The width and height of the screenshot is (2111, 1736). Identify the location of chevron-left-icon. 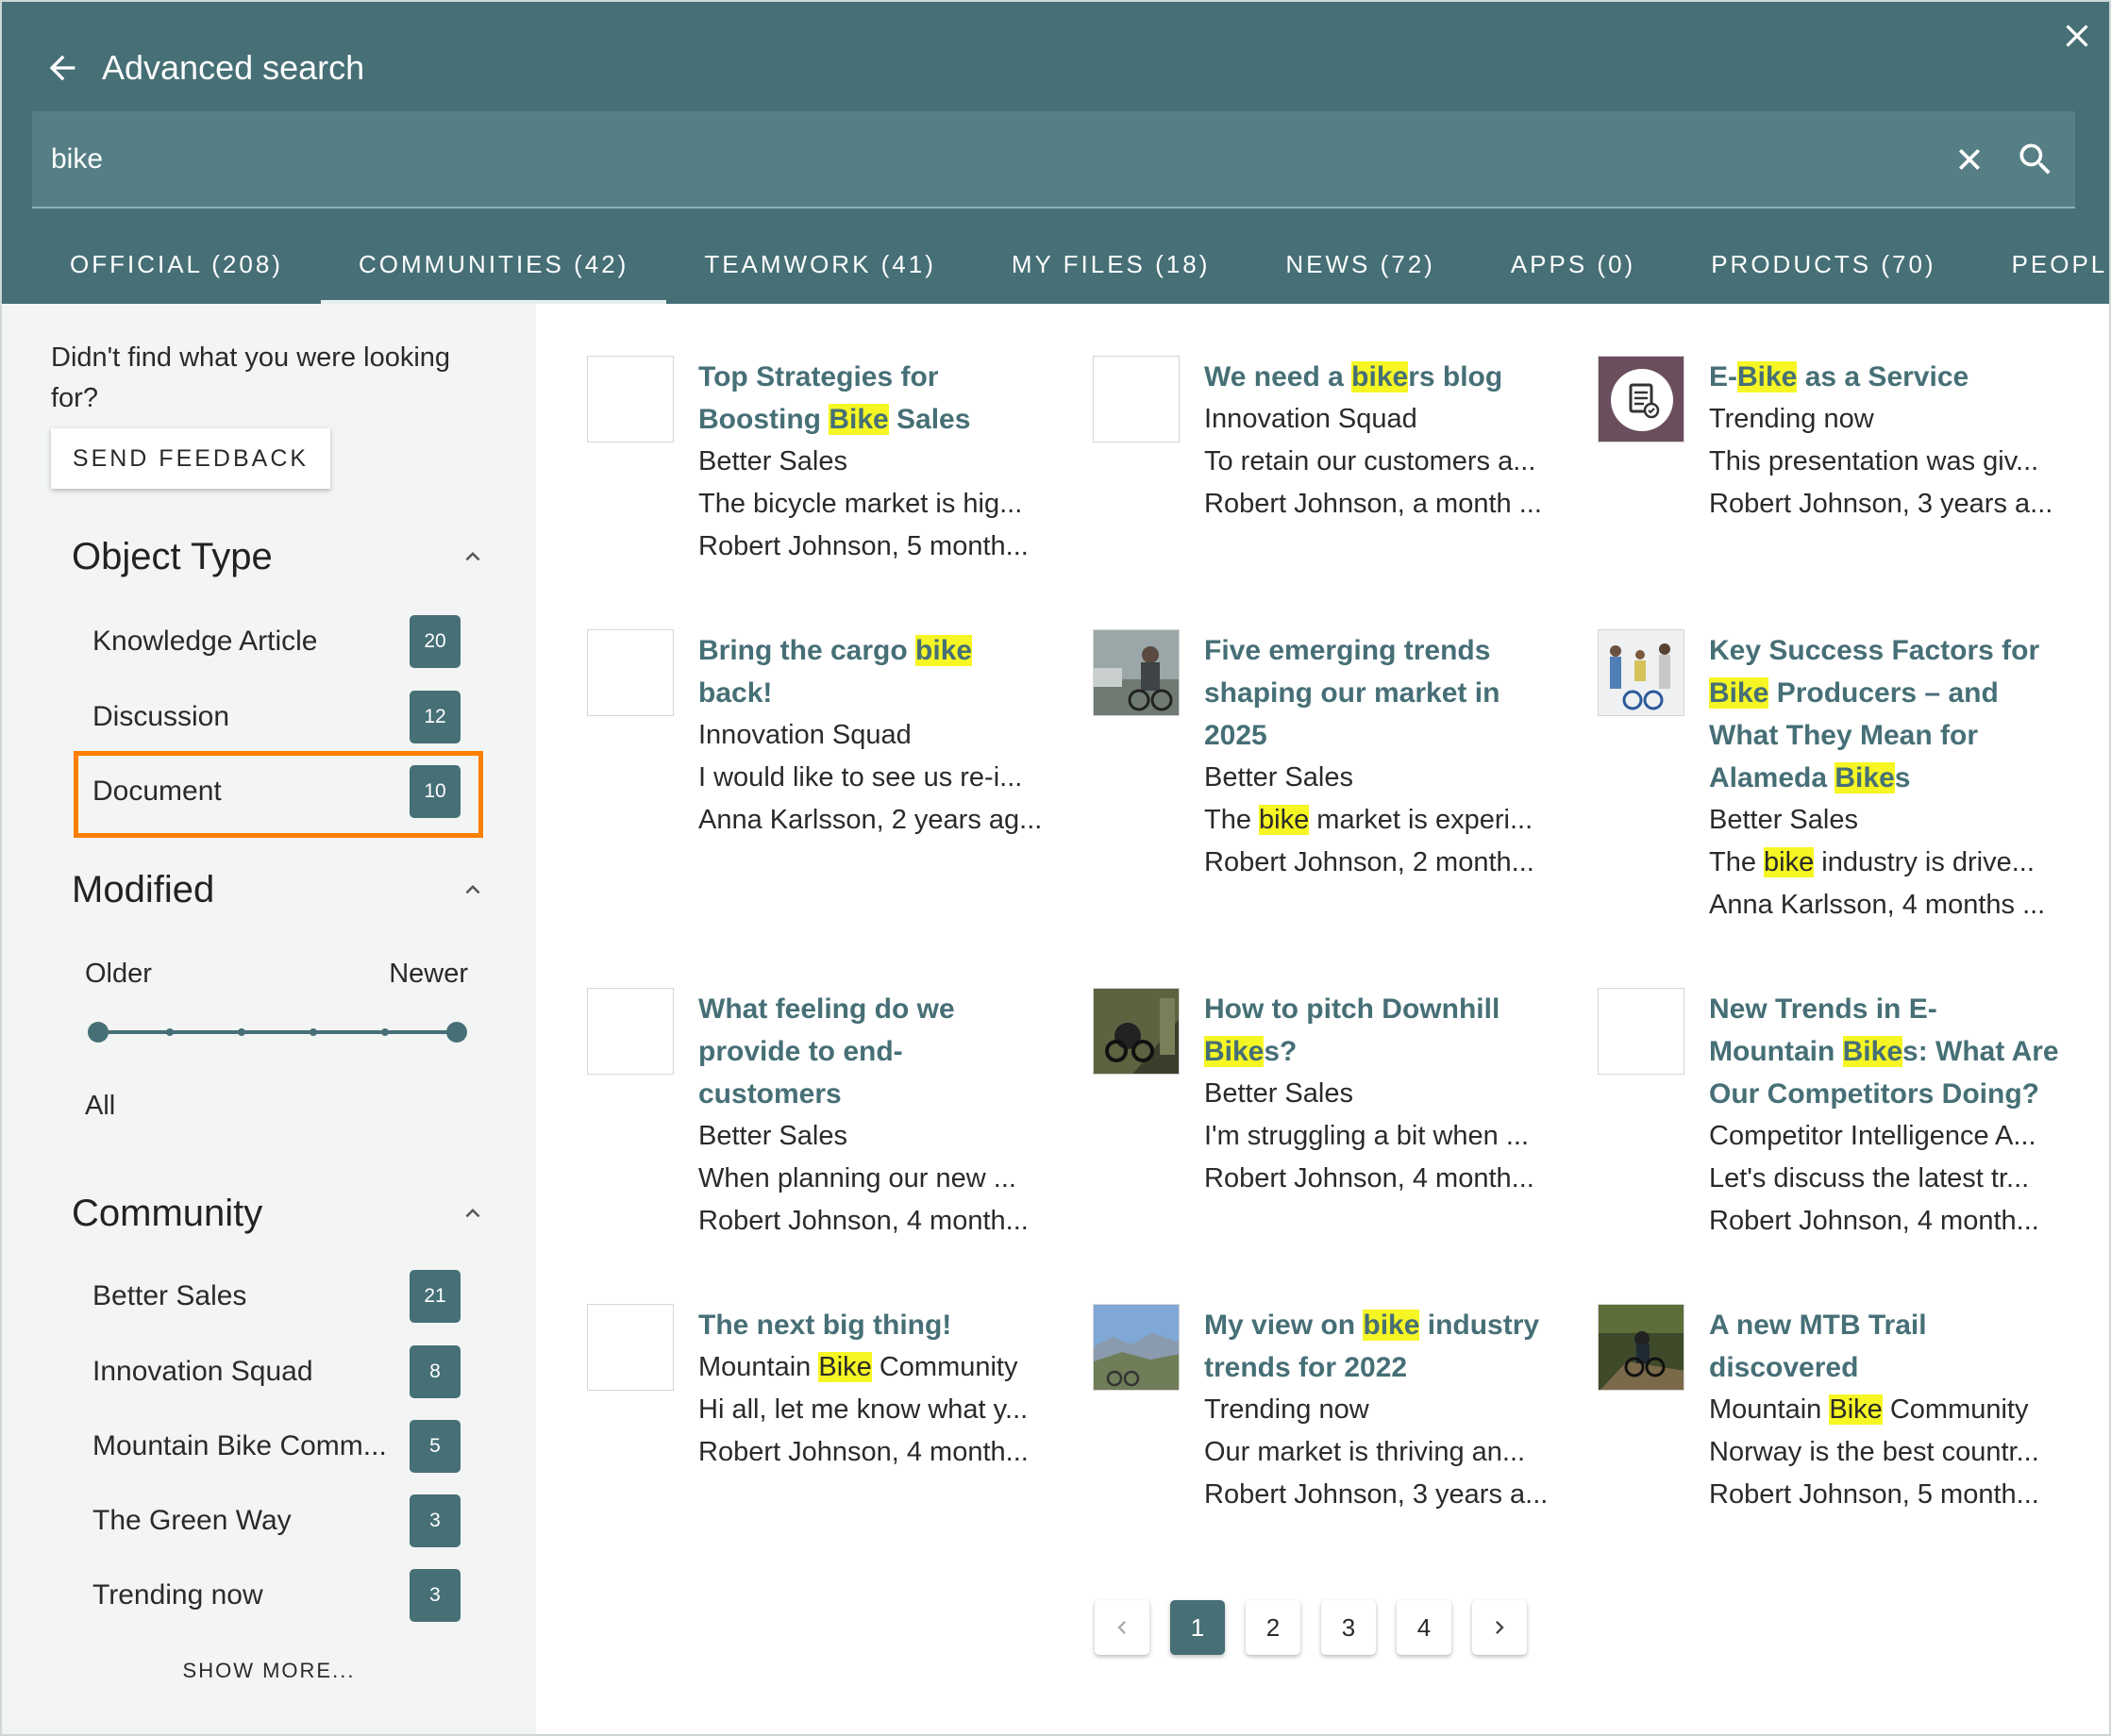
(1122, 1628).